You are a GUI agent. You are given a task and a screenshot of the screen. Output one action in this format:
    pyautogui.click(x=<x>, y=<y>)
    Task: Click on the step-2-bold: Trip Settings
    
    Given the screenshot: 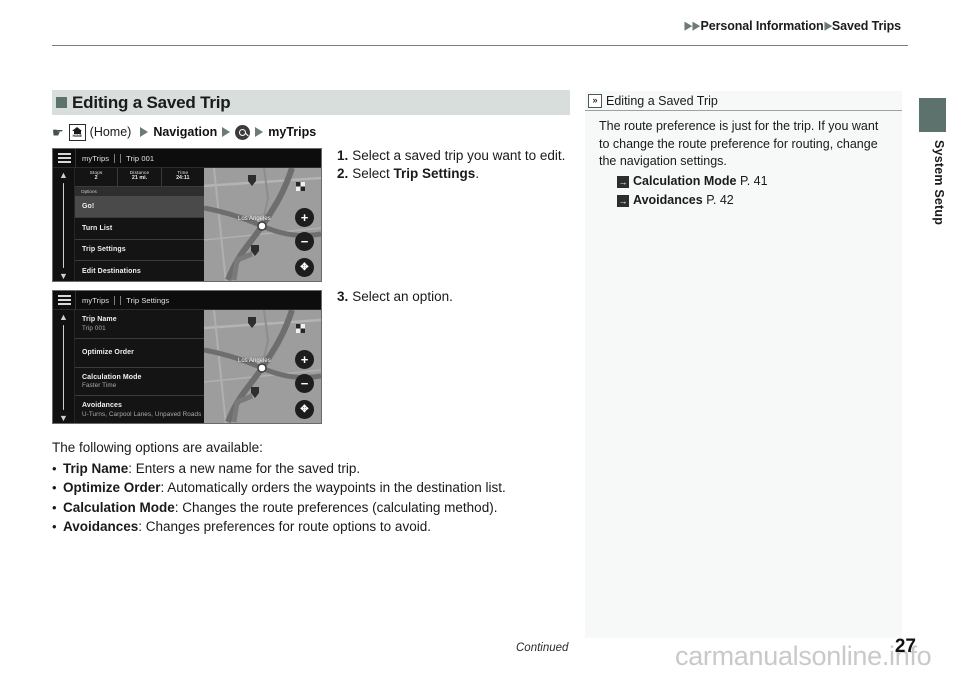 What is the action you would take?
    pyautogui.click(x=434, y=173)
    